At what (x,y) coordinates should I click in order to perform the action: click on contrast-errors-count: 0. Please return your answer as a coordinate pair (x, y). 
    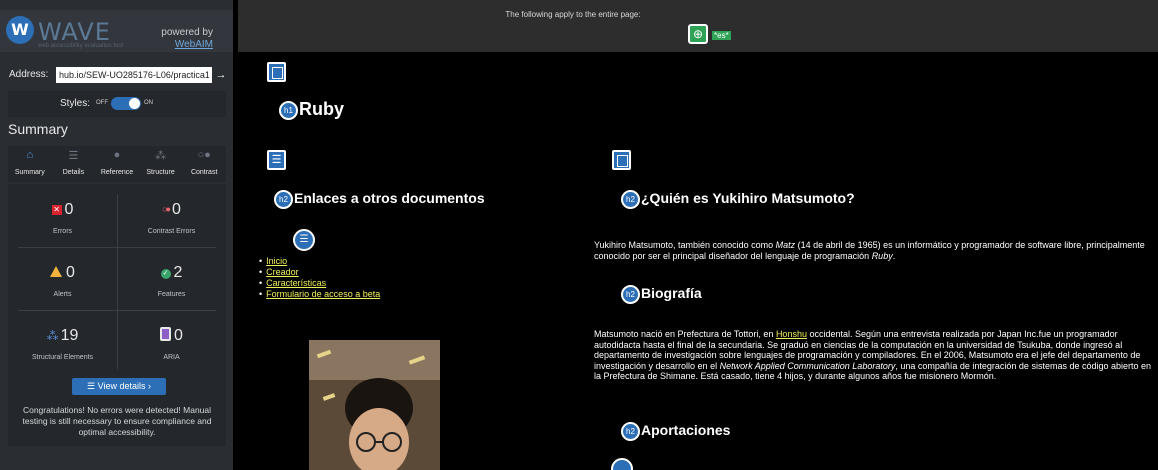
    Looking at the image, I should click on (176, 209).